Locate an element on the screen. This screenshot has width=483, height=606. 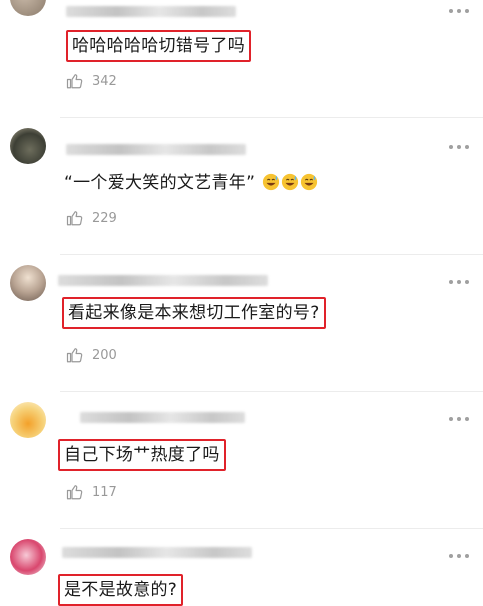
like-count: 229 is located at coordinates (104, 218).